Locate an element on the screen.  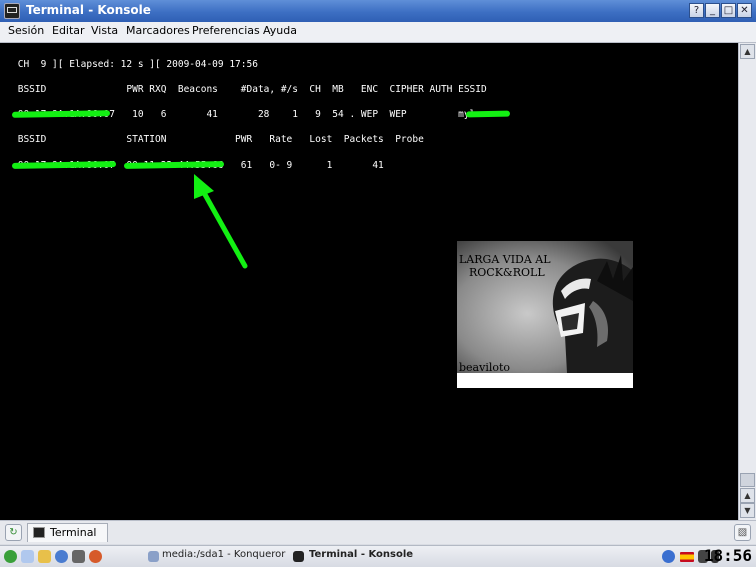
taskbar-clock: 18:56 is located at coordinates (728, 556).